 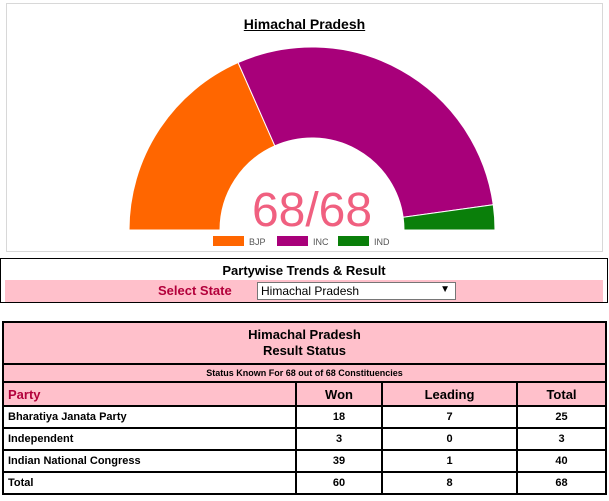 What do you see at coordinates (195, 290) in the screenshot?
I see `select-state-label: Select State` at bounding box center [195, 290].